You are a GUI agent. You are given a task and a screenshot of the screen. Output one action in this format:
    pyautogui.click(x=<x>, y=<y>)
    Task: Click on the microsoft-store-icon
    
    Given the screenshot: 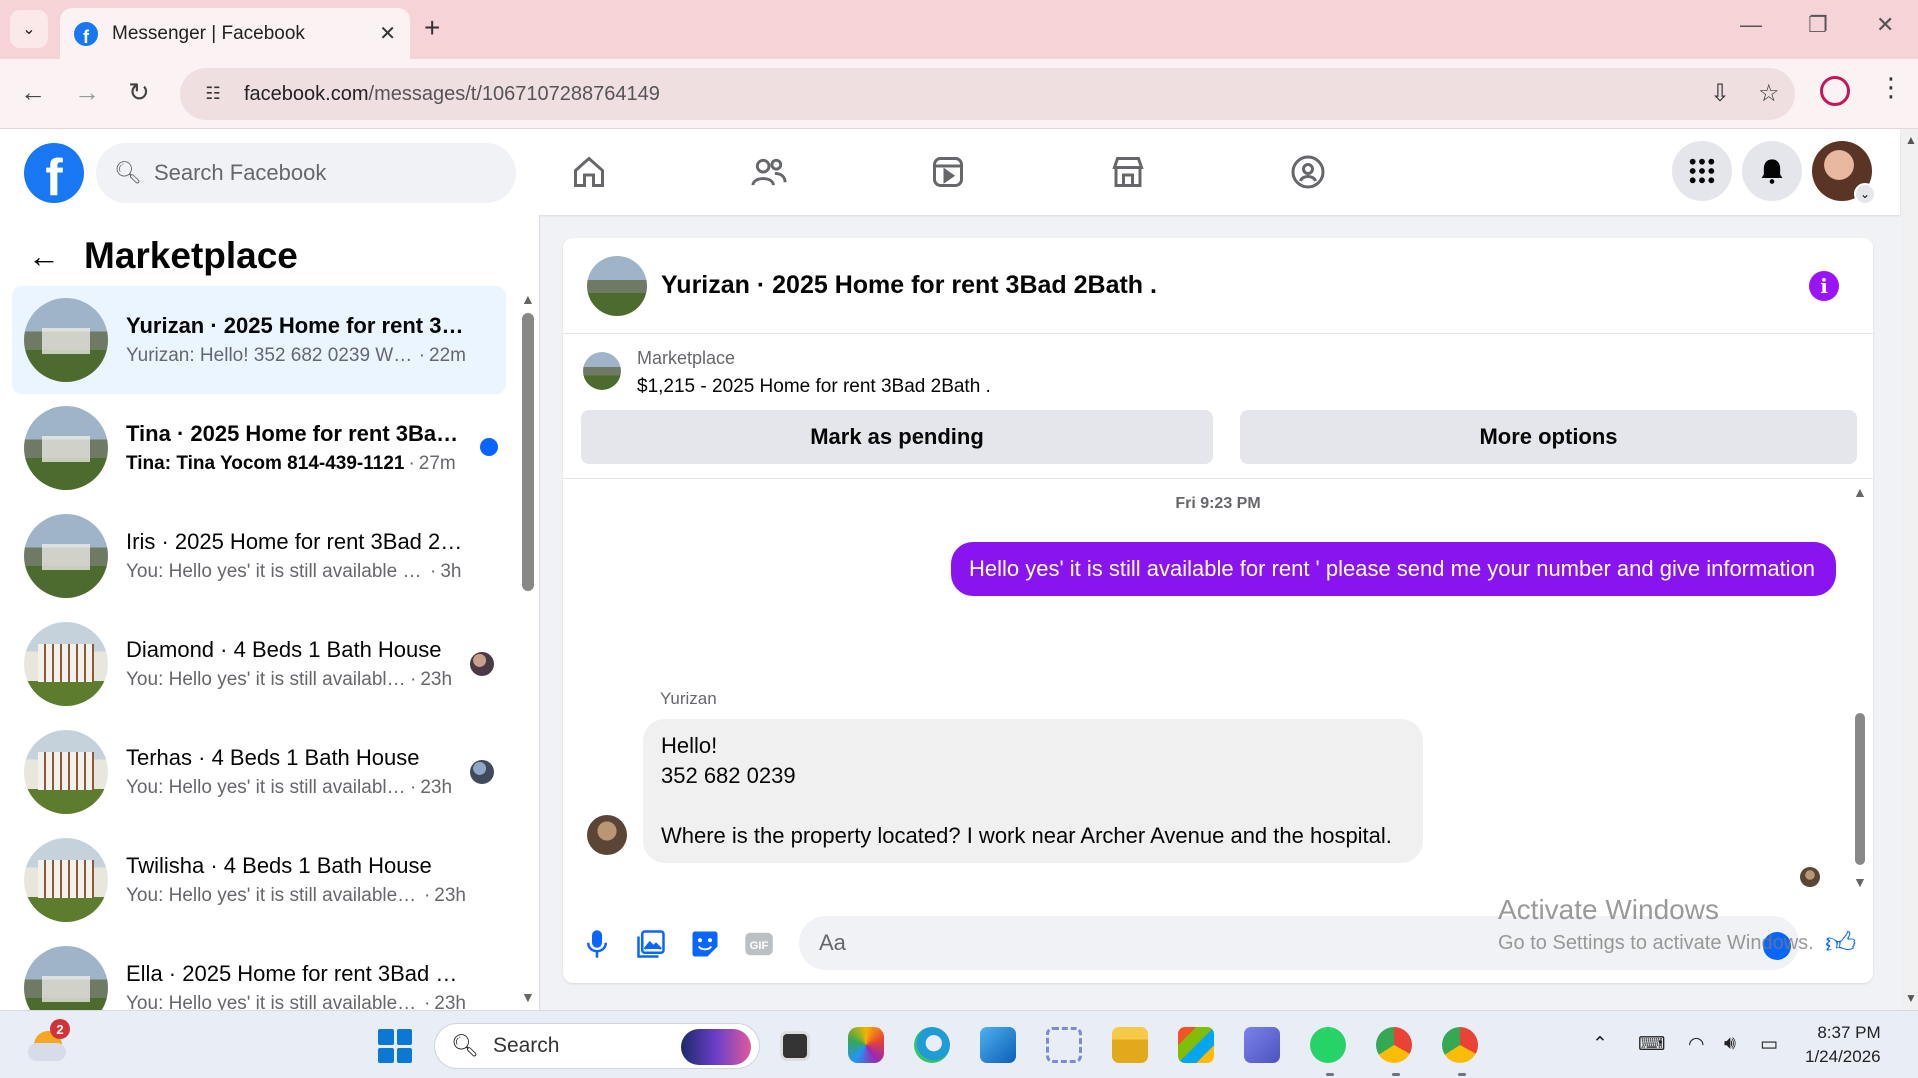 What is the action you would take?
    pyautogui.click(x=1196, y=1045)
    